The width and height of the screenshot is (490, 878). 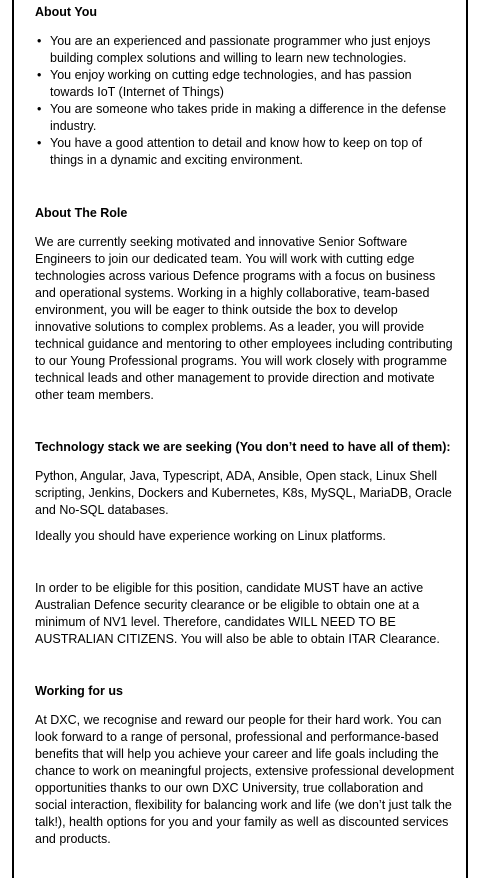 I want to click on working-for-us-heading: Working for us, so click(x=79, y=691).